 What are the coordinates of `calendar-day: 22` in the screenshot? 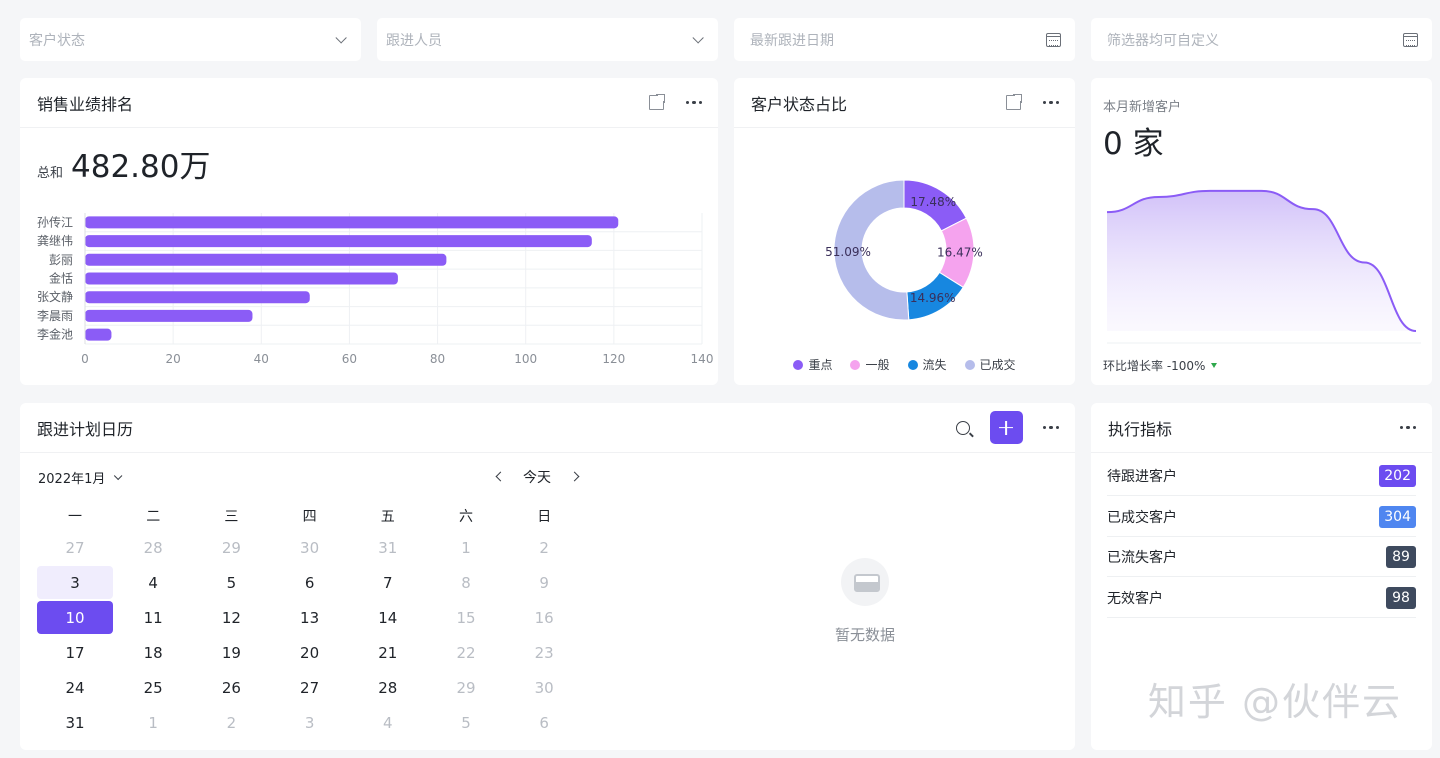 It's located at (466, 652).